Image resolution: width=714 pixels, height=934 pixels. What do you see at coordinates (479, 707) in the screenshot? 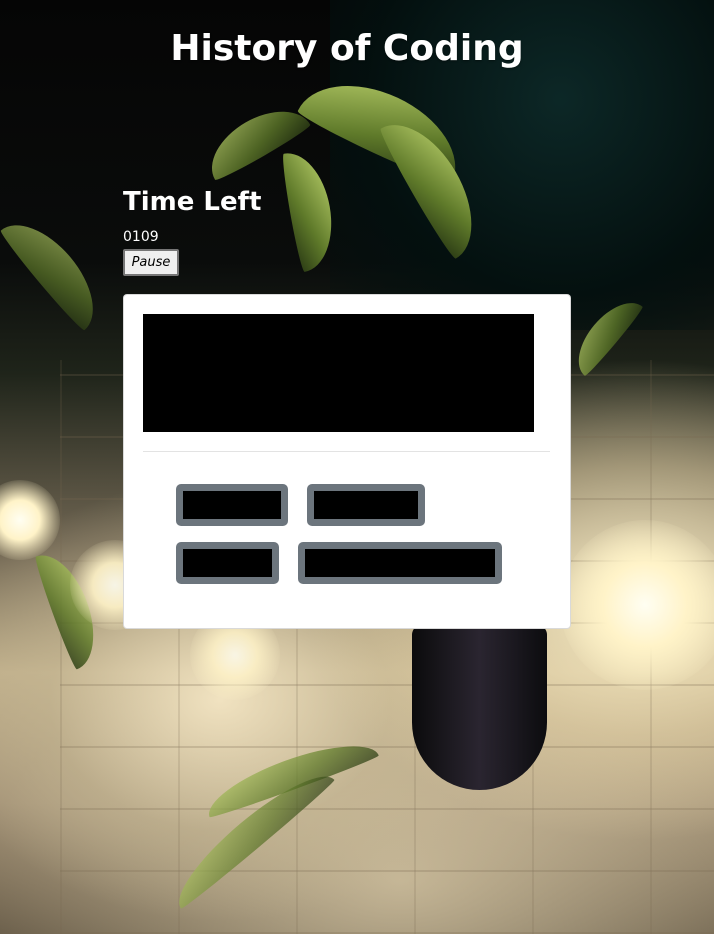
I see `hanging-planter` at bounding box center [479, 707].